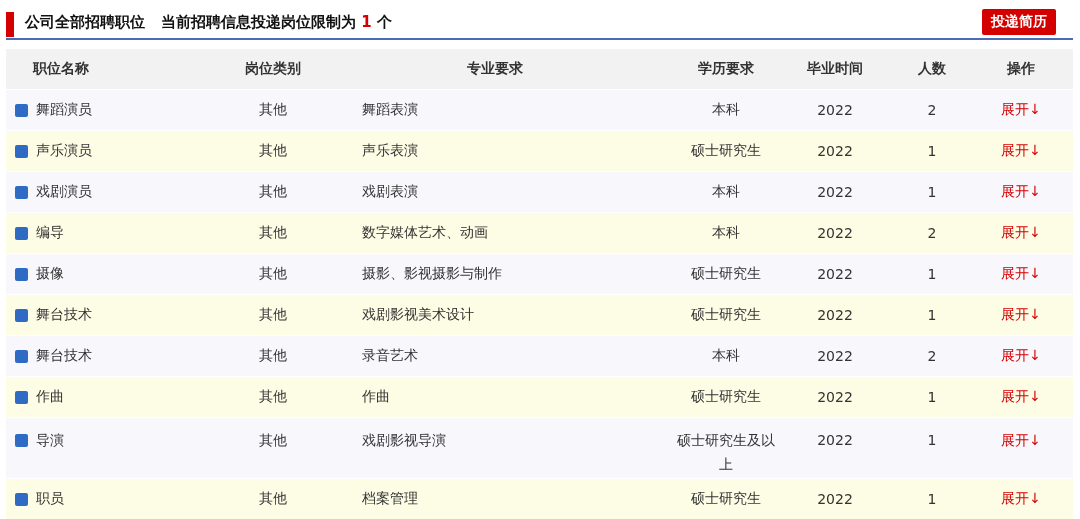 Image resolution: width=1080 pixels, height=519 pixels. I want to click on table-cell-text: 导演, so click(50, 440).